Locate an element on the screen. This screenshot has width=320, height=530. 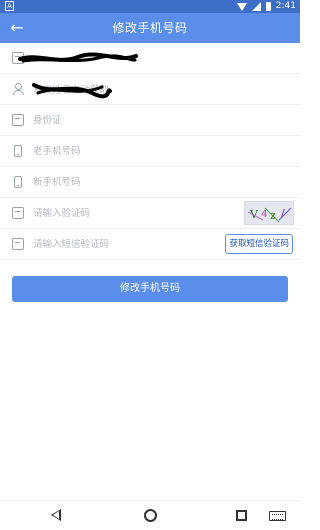
signal-icon is located at coordinates (256, 6).